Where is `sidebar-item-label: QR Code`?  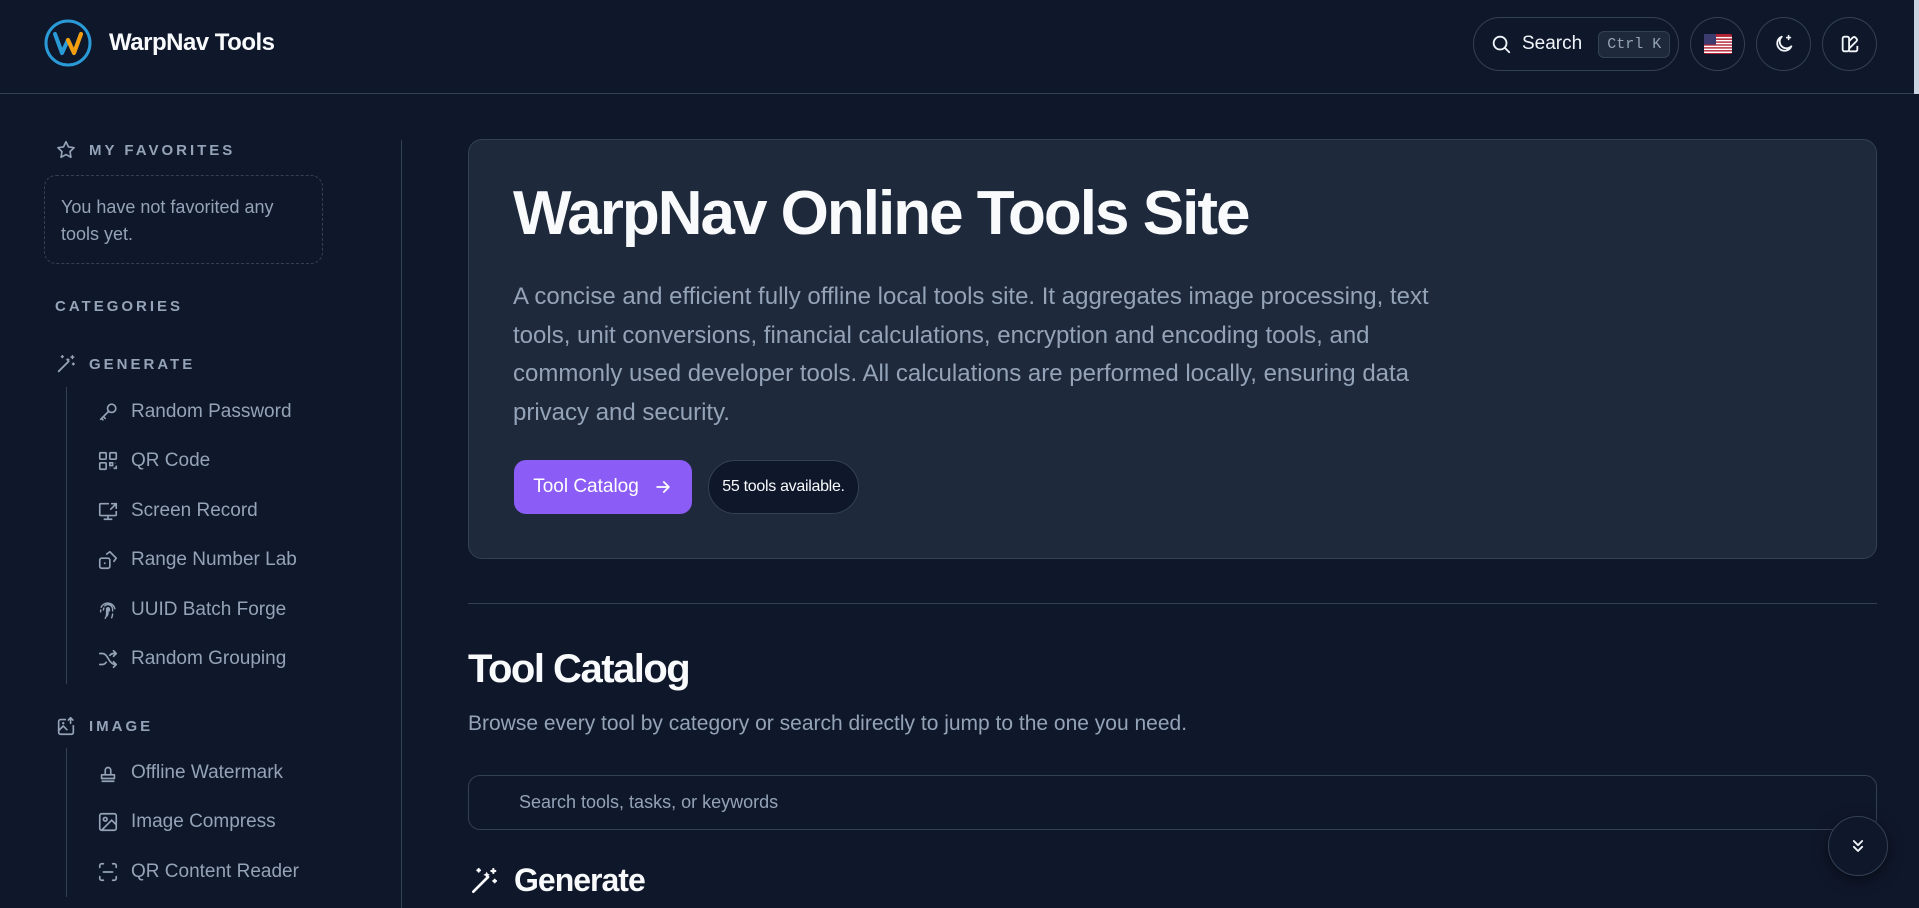
sidebar-item-label: QR Code is located at coordinates (171, 461).